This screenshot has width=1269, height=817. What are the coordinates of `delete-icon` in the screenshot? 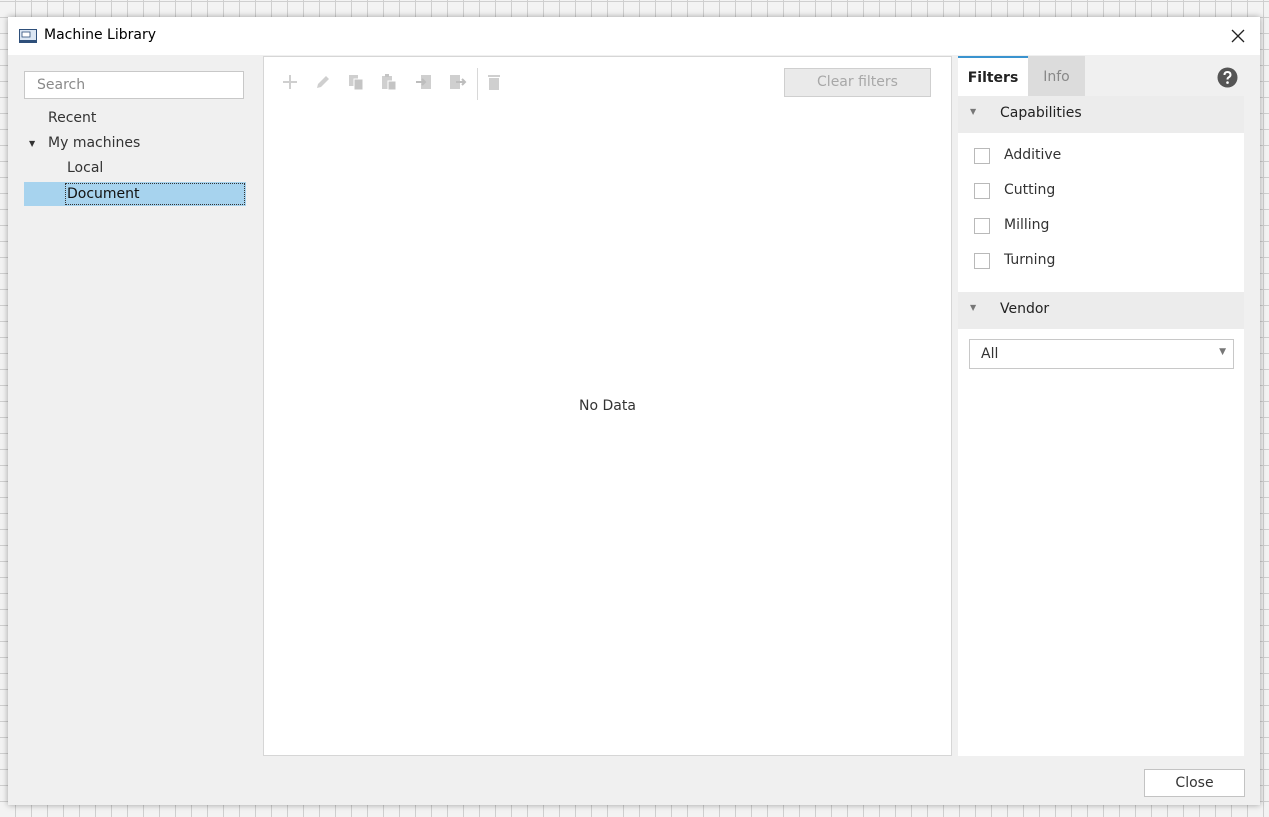 It's located at (494, 82).